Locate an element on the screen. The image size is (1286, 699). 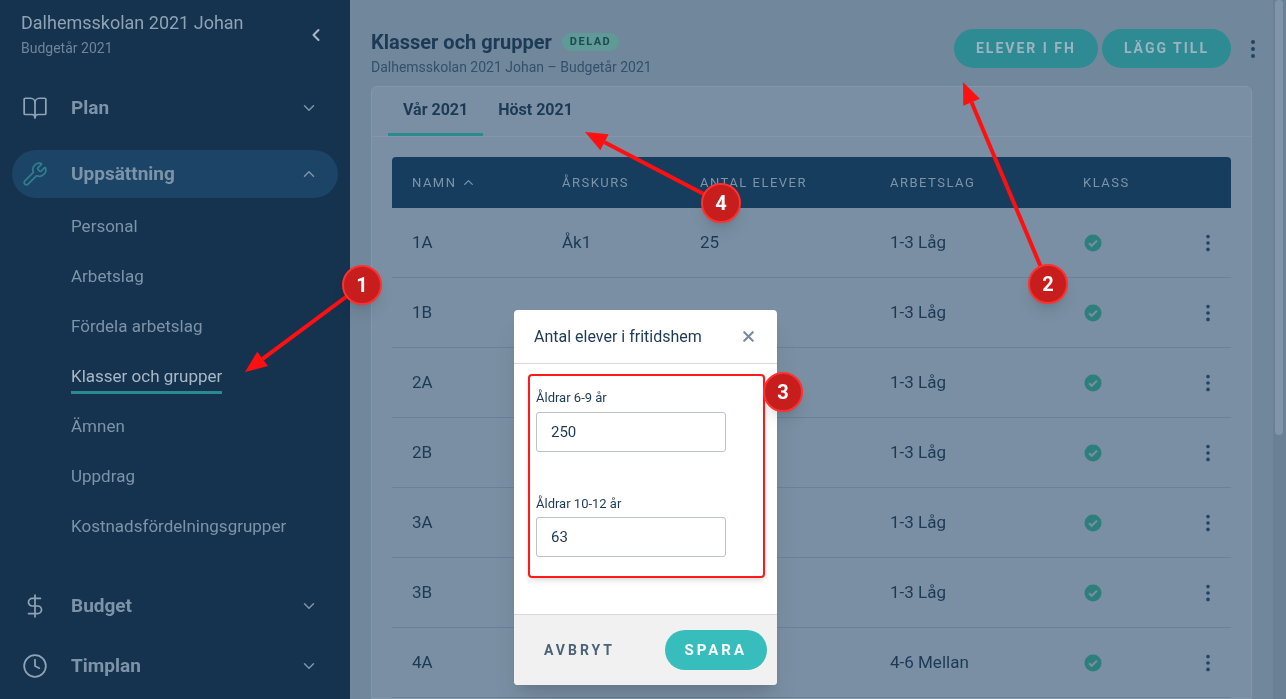
tab: Höst 2021 is located at coordinates (535, 111).